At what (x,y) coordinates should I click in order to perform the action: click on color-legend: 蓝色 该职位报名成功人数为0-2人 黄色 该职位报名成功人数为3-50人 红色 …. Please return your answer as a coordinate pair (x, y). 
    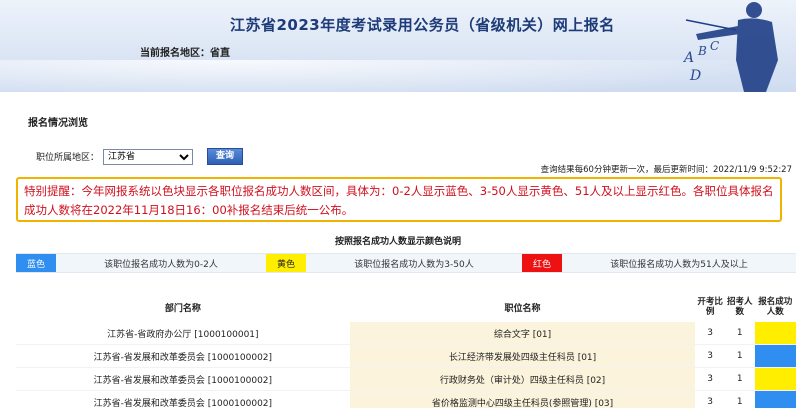
    Looking at the image, I should click on (406, 263).